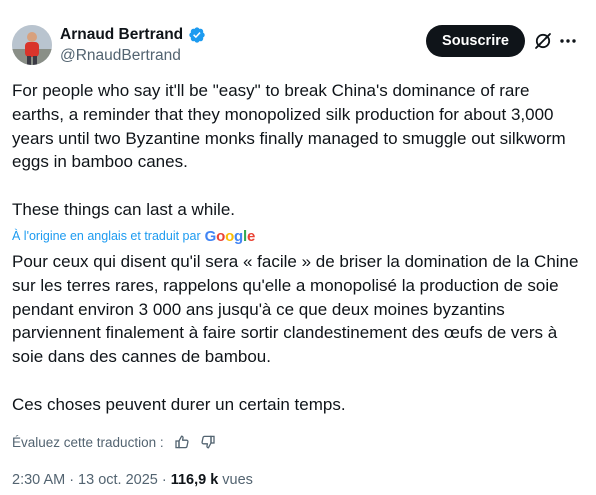  I want to click on author-display-name: Arnaud Bertrand, so click(121, 35).